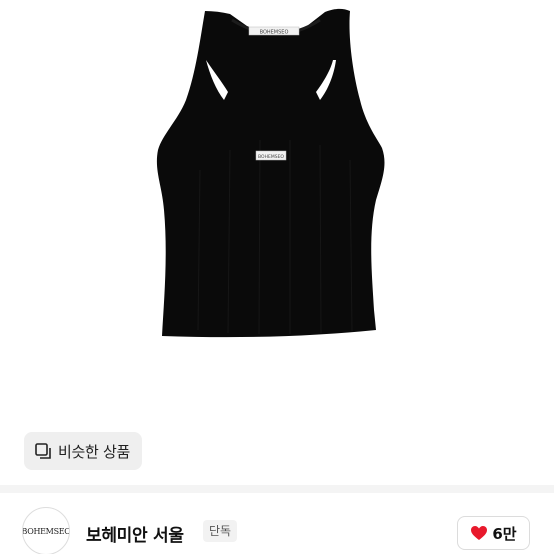 The height and width of the screenshot is (554, 554). I want to click on exclusive-badge: 단독, so click(220, 531).